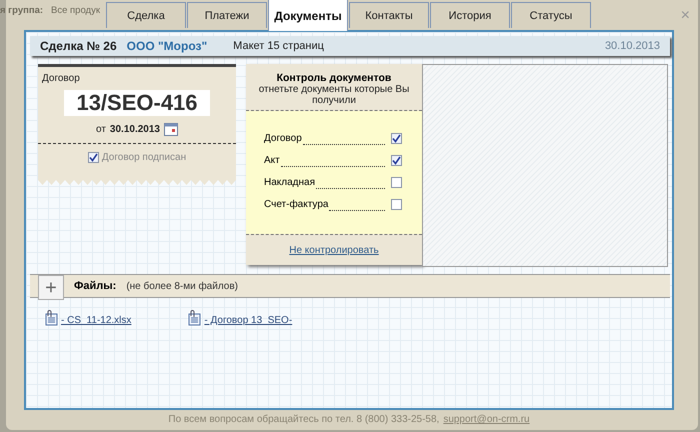  Describe the element at coordinates (551, 15) in the screenshot. I see `tab: Статусы` at that location.